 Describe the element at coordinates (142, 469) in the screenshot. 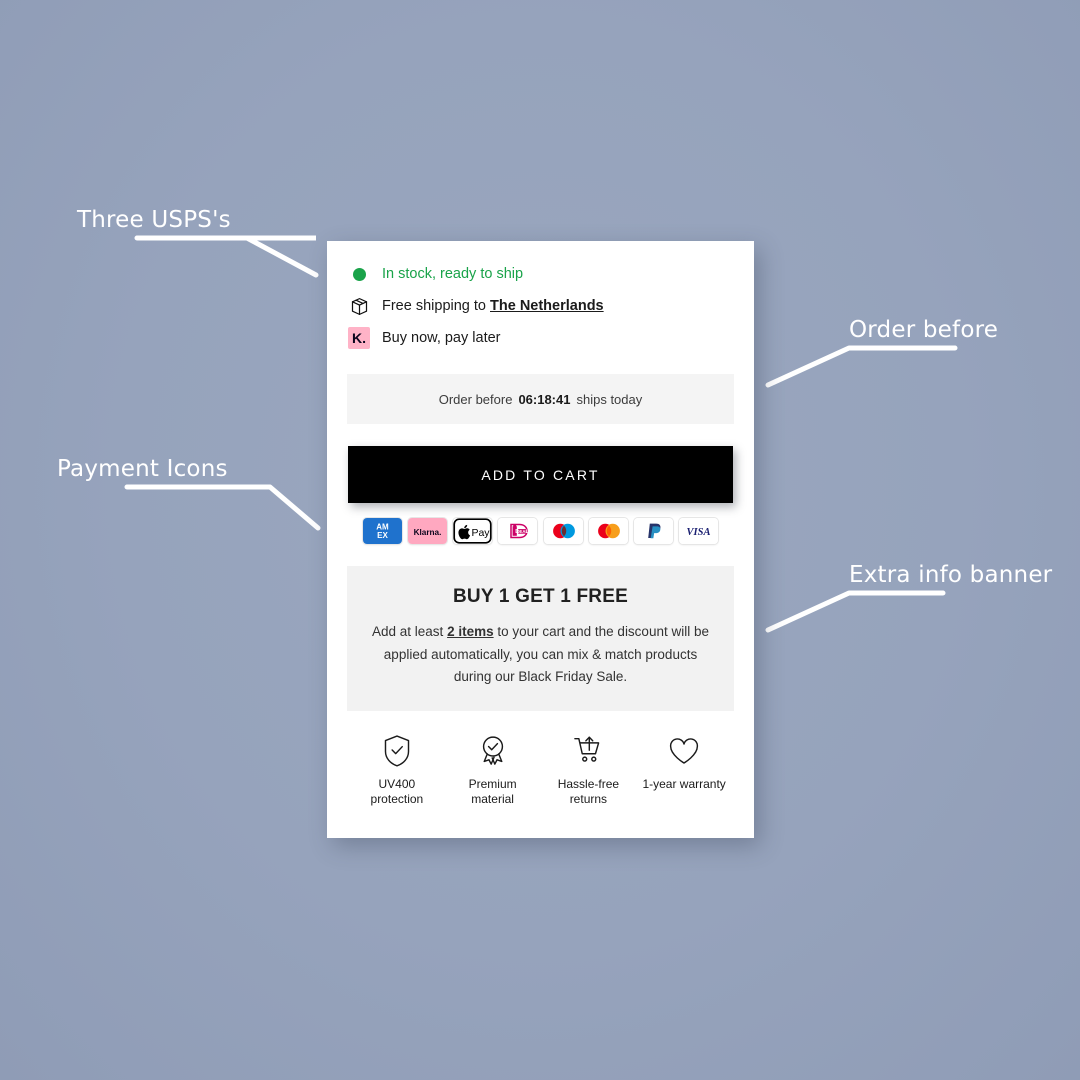

I see `annotation-payment-icons: Payment Icons` at that location.